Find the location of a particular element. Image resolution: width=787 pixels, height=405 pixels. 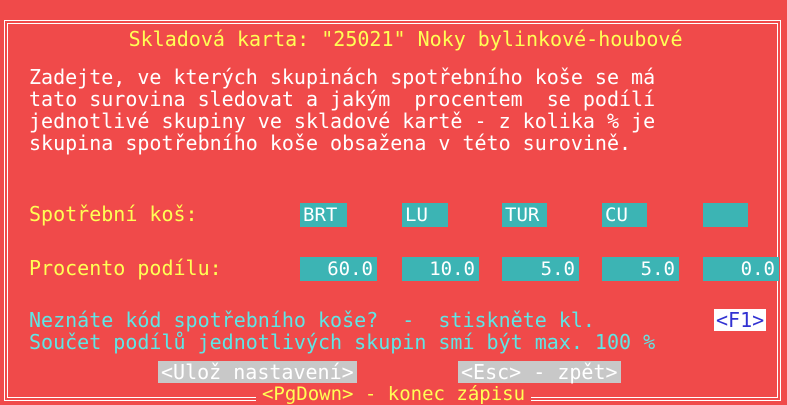

share-percent-field: 0.0 is located at coordinates (741, 269).